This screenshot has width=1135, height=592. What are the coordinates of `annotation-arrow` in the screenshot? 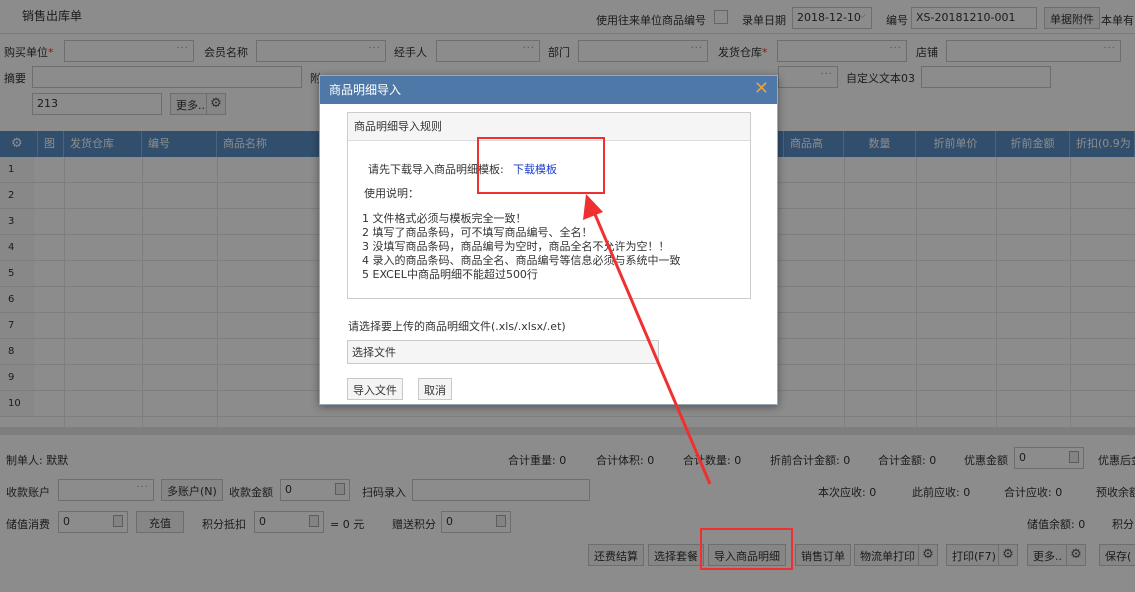 It's located at (647, 339).